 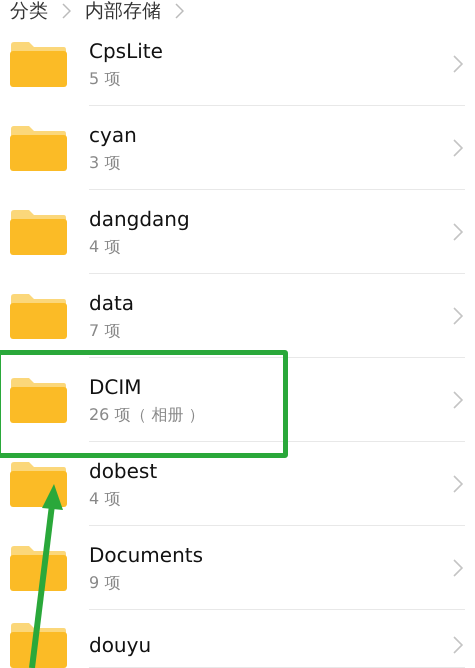 What do you see at coordinates (140, 218) in the screenshot?
I see `folder-name: dangdang` at bounding box center [140, 218].